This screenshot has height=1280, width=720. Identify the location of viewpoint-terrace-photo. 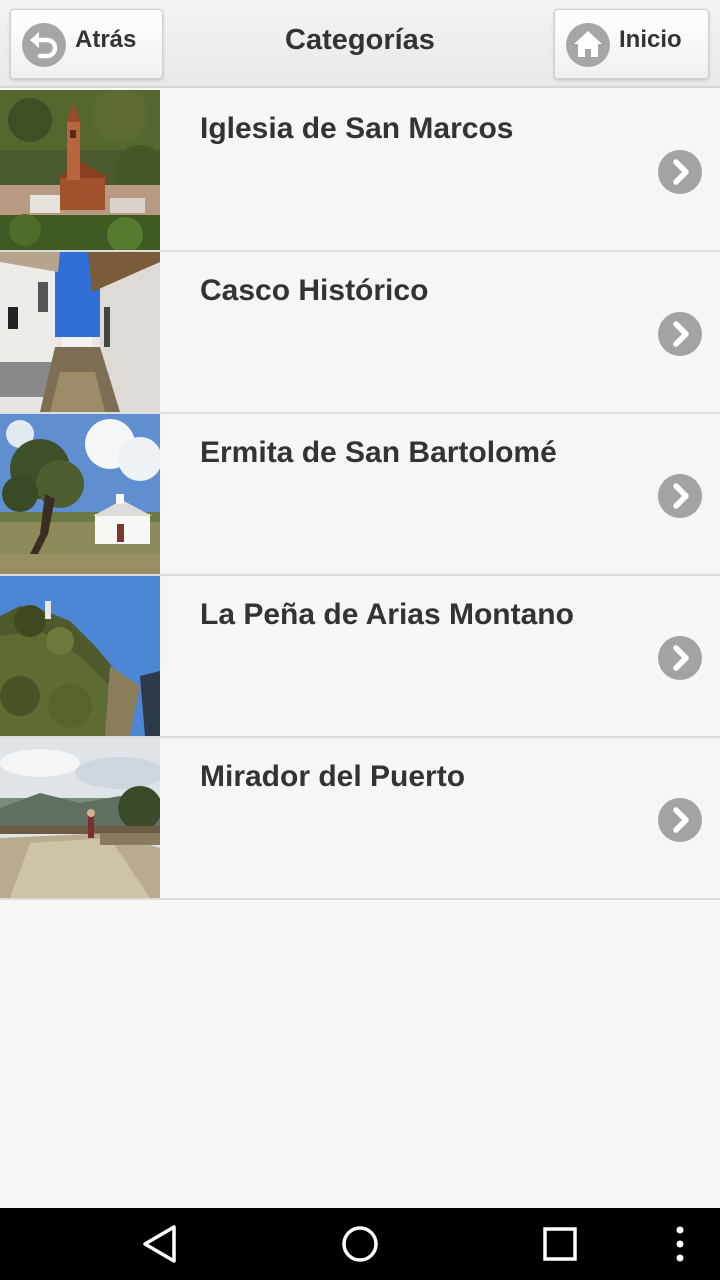
(80, 818).